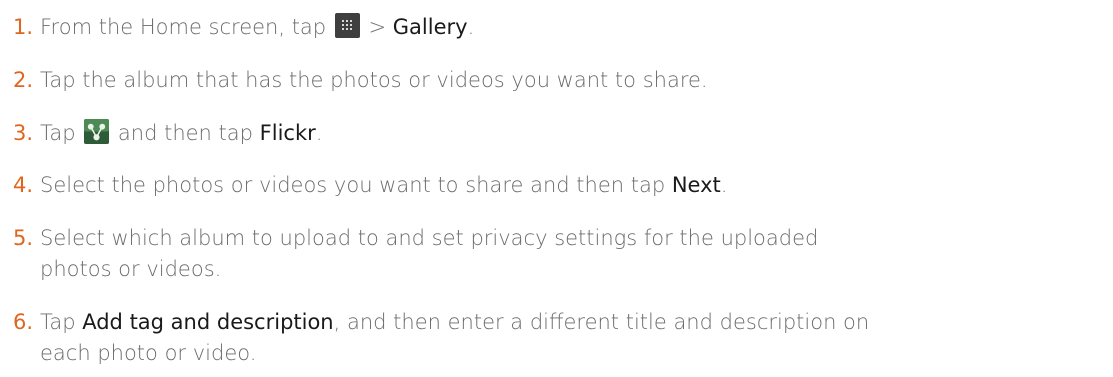  I want to click on step-1: 1. From the Home screen, tap > Gallery., so click(550, 27).